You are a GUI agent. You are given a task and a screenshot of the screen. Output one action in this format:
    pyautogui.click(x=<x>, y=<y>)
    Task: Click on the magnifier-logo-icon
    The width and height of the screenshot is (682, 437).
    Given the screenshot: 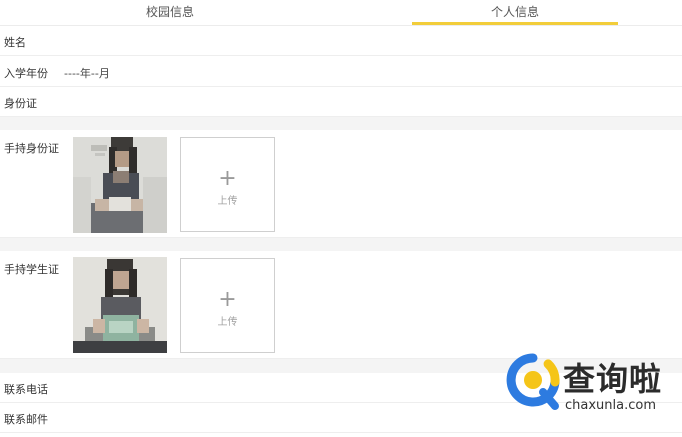 What is the action you would take?
    pyautogui.click(x=533, y=381)
    